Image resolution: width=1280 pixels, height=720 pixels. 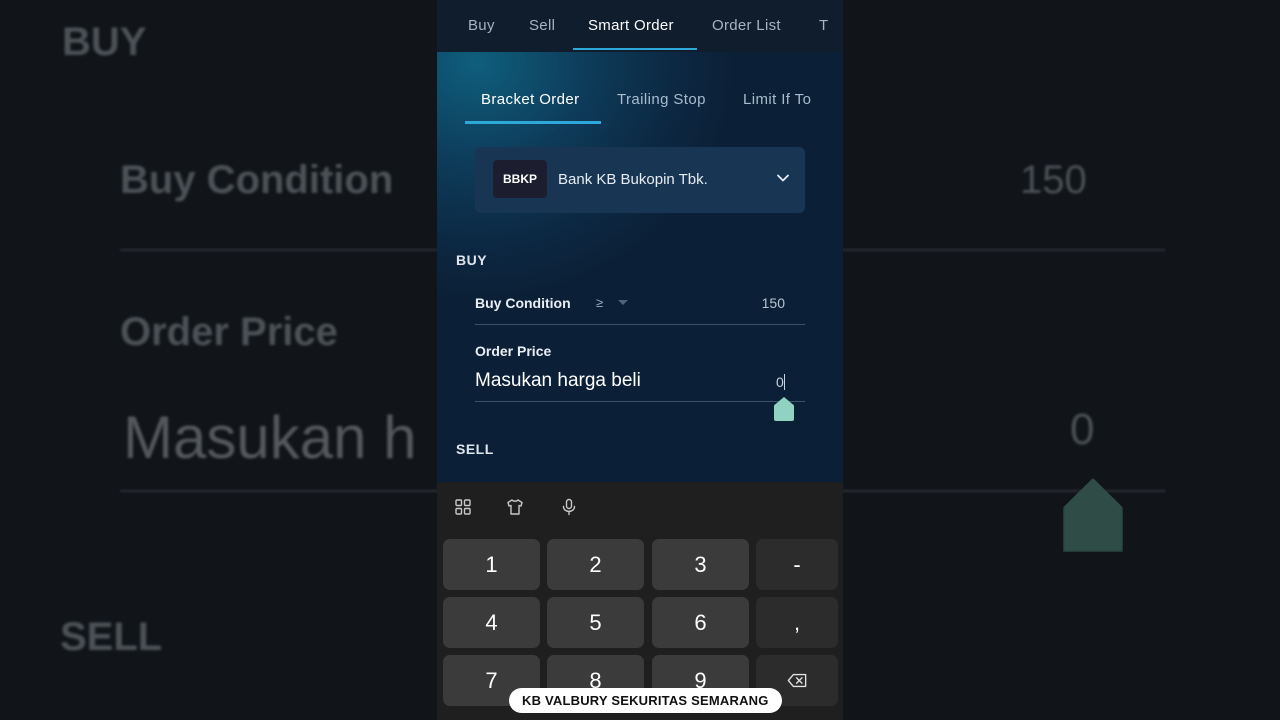 What do you see at coordinates (783, 178) in the screenshot?
I see `chevron-down-icon` at bounding box center [783, 178].